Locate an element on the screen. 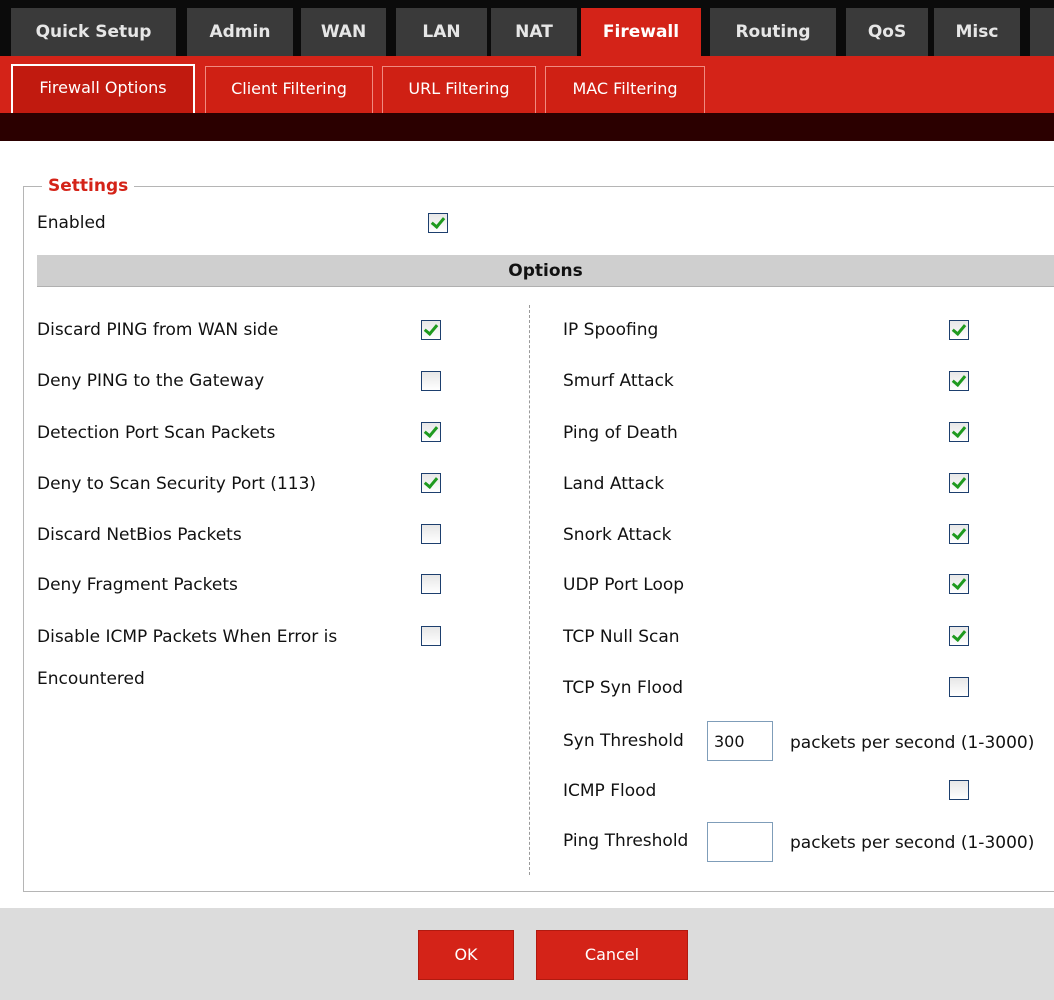  option-label-udp-port-loop: UDP Port Loop is located at coordinates (624, 585).